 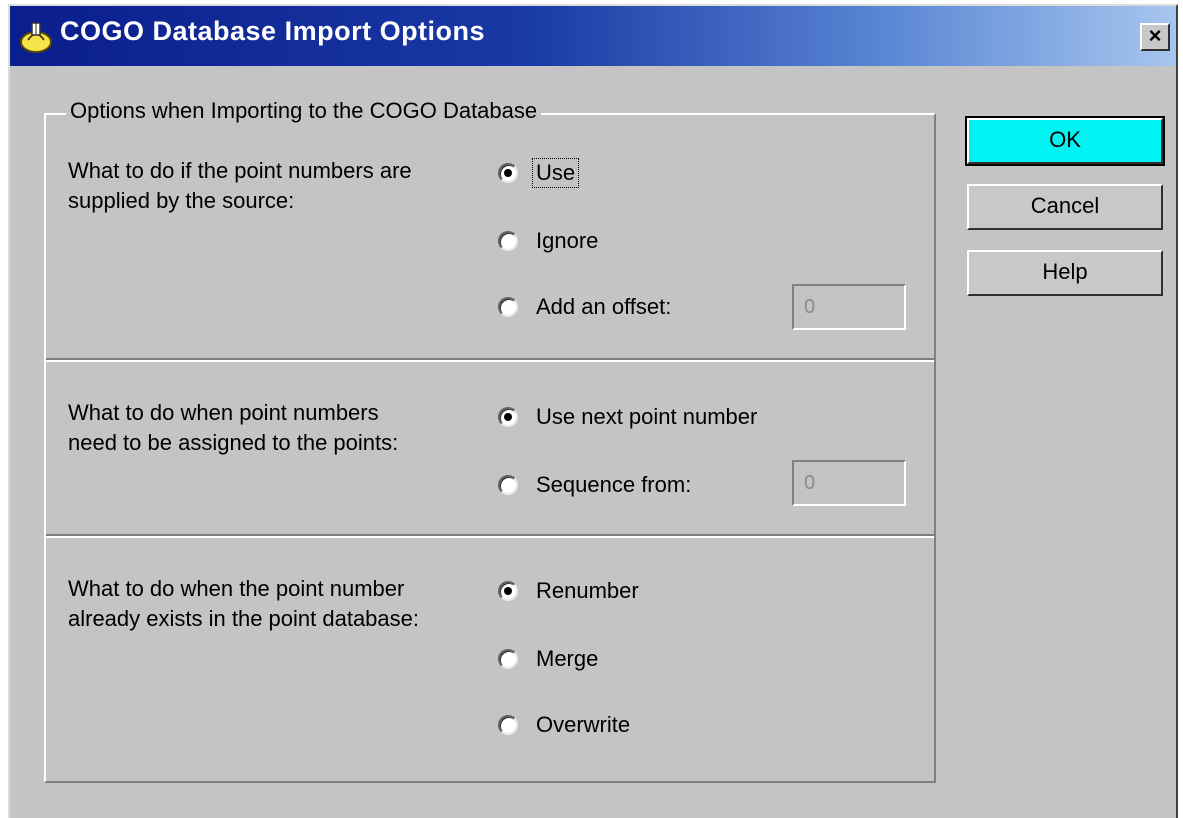 I want to click on question-line: already exists in the point database:, so click(x=244, y=618).